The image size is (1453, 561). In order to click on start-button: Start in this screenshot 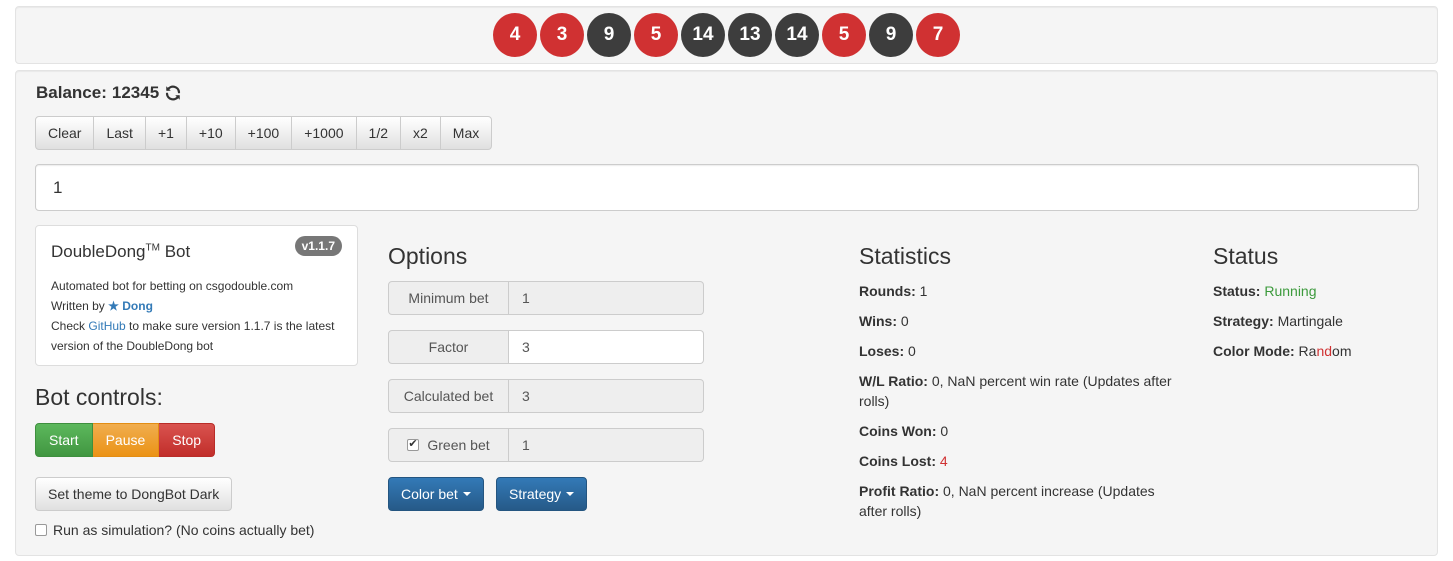, I will do `click(64, 440)`.